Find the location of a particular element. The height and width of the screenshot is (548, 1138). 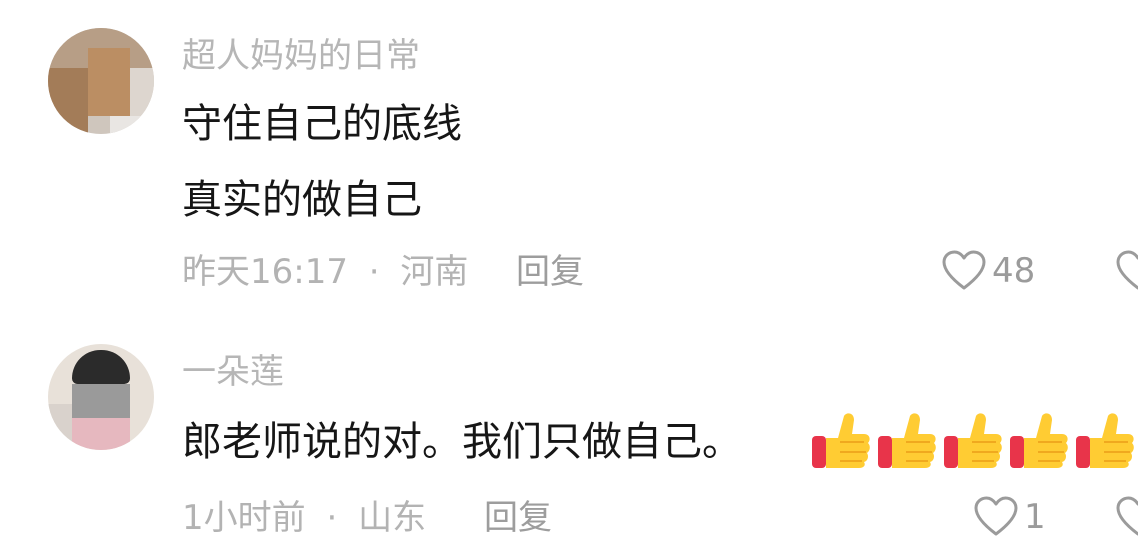

like-count: 48 is located at coordinates (1014, 271).